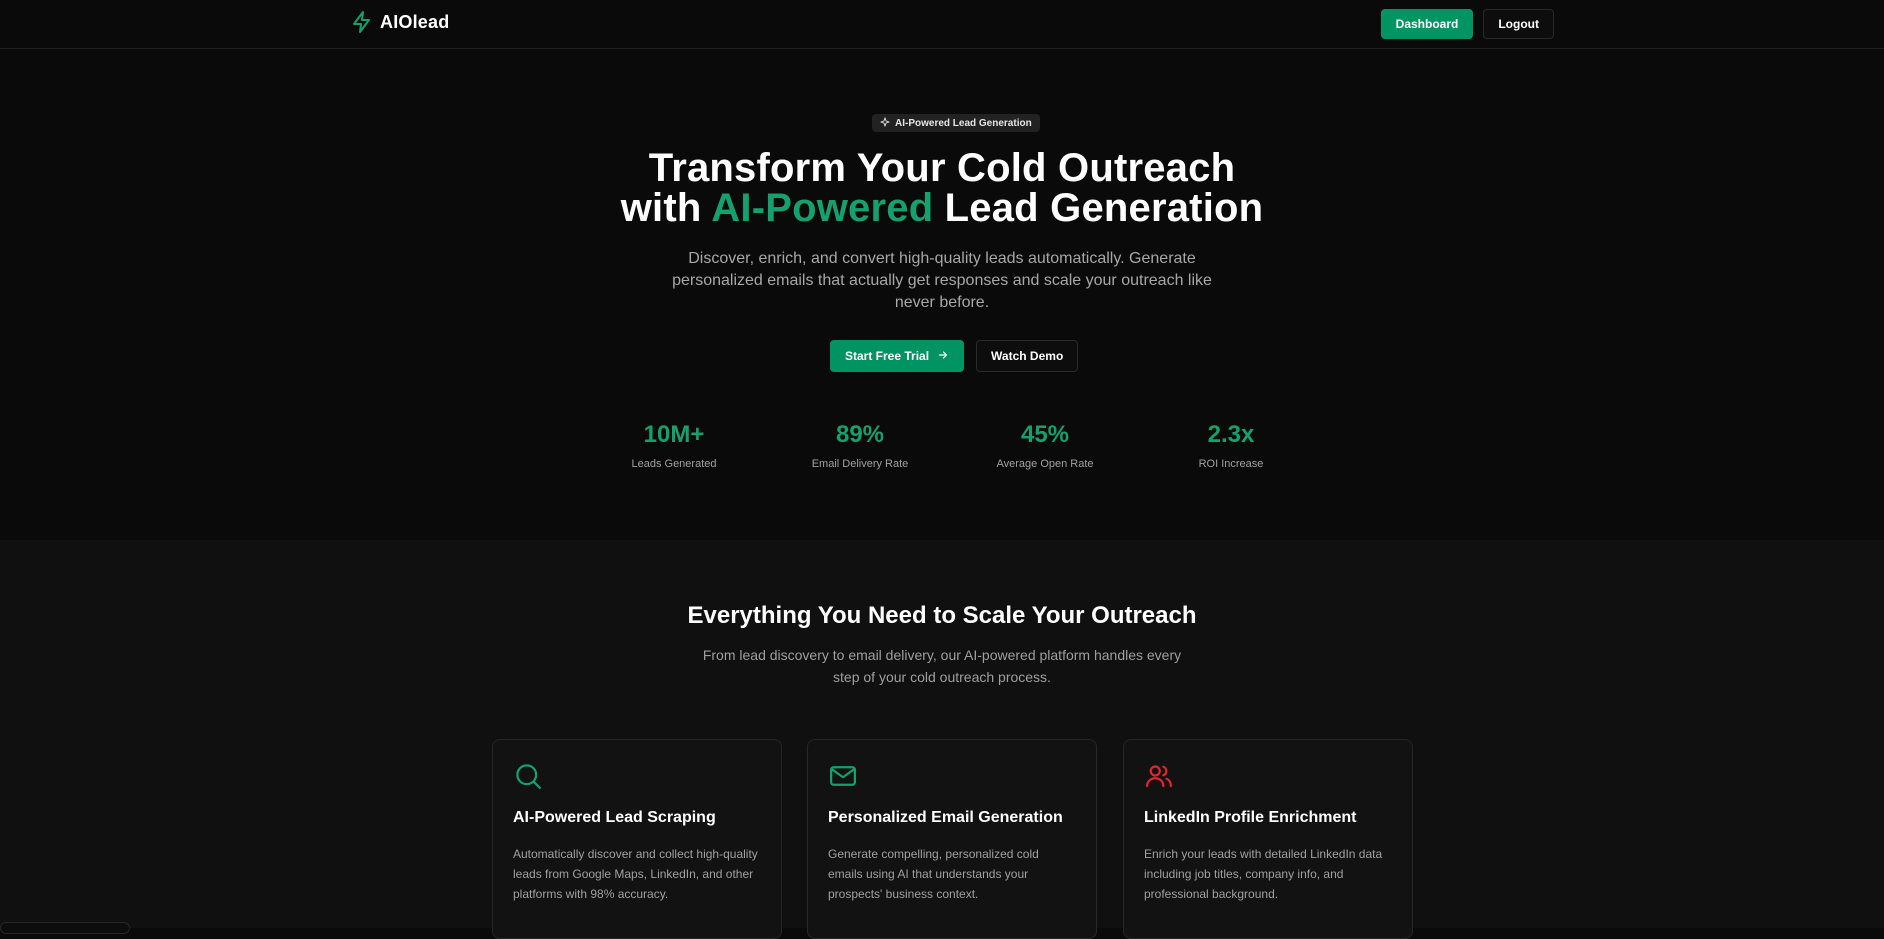 Image resolution: width=1884 pixels, height=939 pixels. What do you see at coordinates (885, 123) in the screenshot?
I see `sparkle-icon` at bounding box center [885, 123].